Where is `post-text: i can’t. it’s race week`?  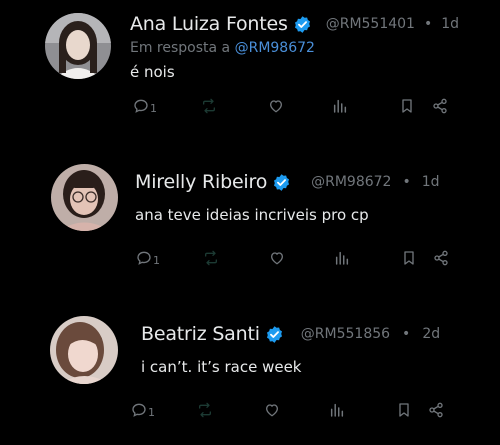 post-text: i can’t. it’s race week is located at coordinates (221, 367).